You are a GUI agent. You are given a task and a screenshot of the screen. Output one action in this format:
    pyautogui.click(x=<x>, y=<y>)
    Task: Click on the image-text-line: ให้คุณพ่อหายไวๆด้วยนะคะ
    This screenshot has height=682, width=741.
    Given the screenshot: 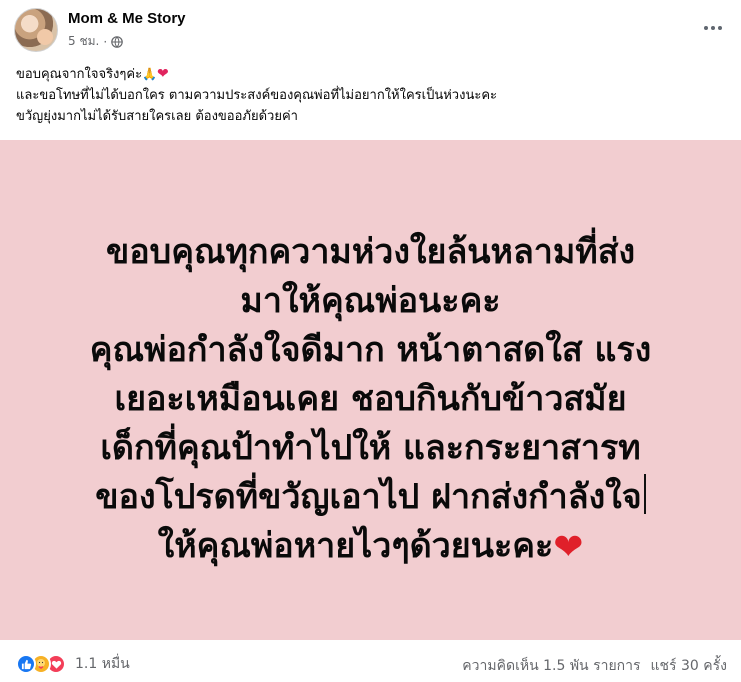 What is the action you would take?
    pyautogui.click(x=355, y=546)
    